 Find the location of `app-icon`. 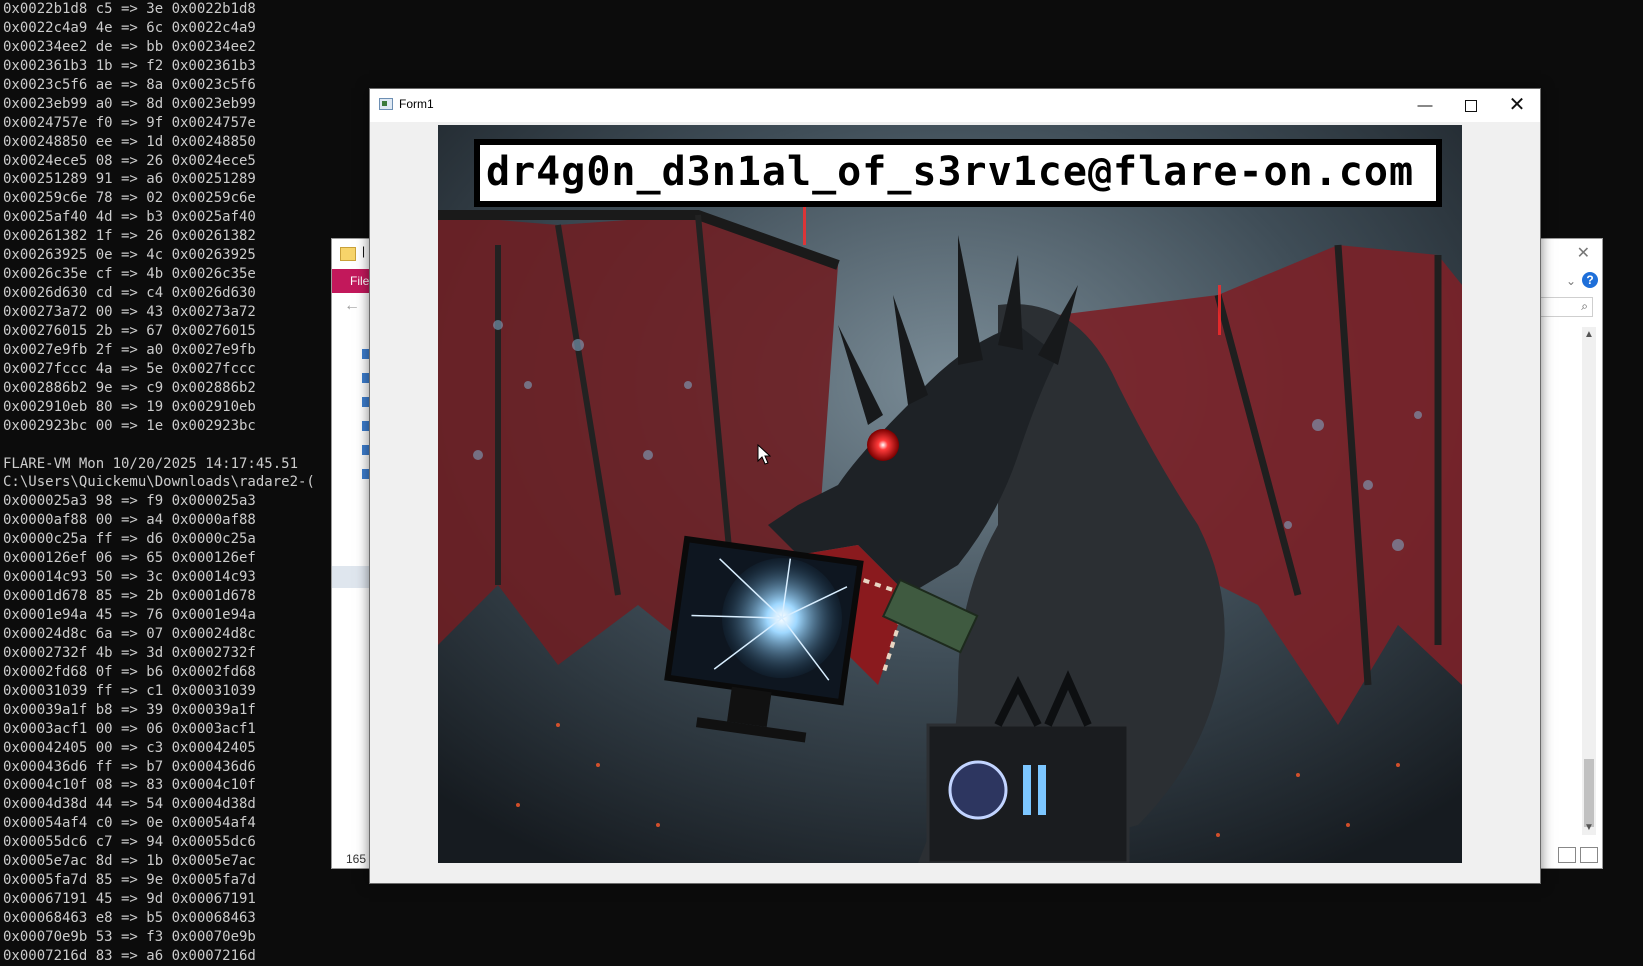

app-icon is located at coordinates (386, 104).